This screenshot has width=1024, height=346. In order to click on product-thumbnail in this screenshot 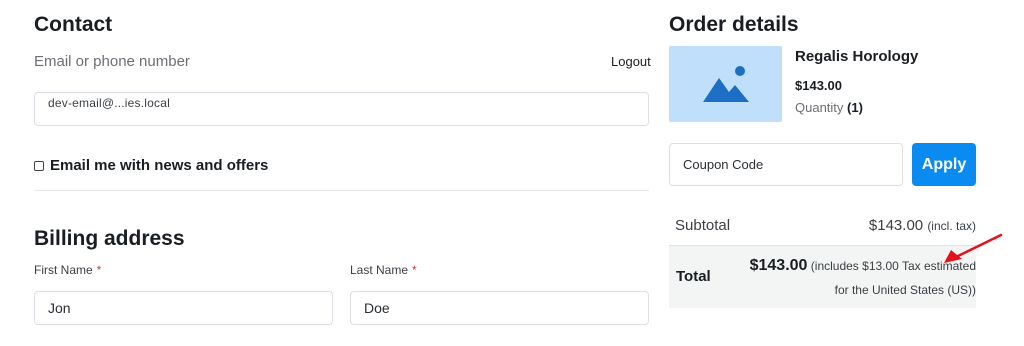, I will do `click(725, 84)`.